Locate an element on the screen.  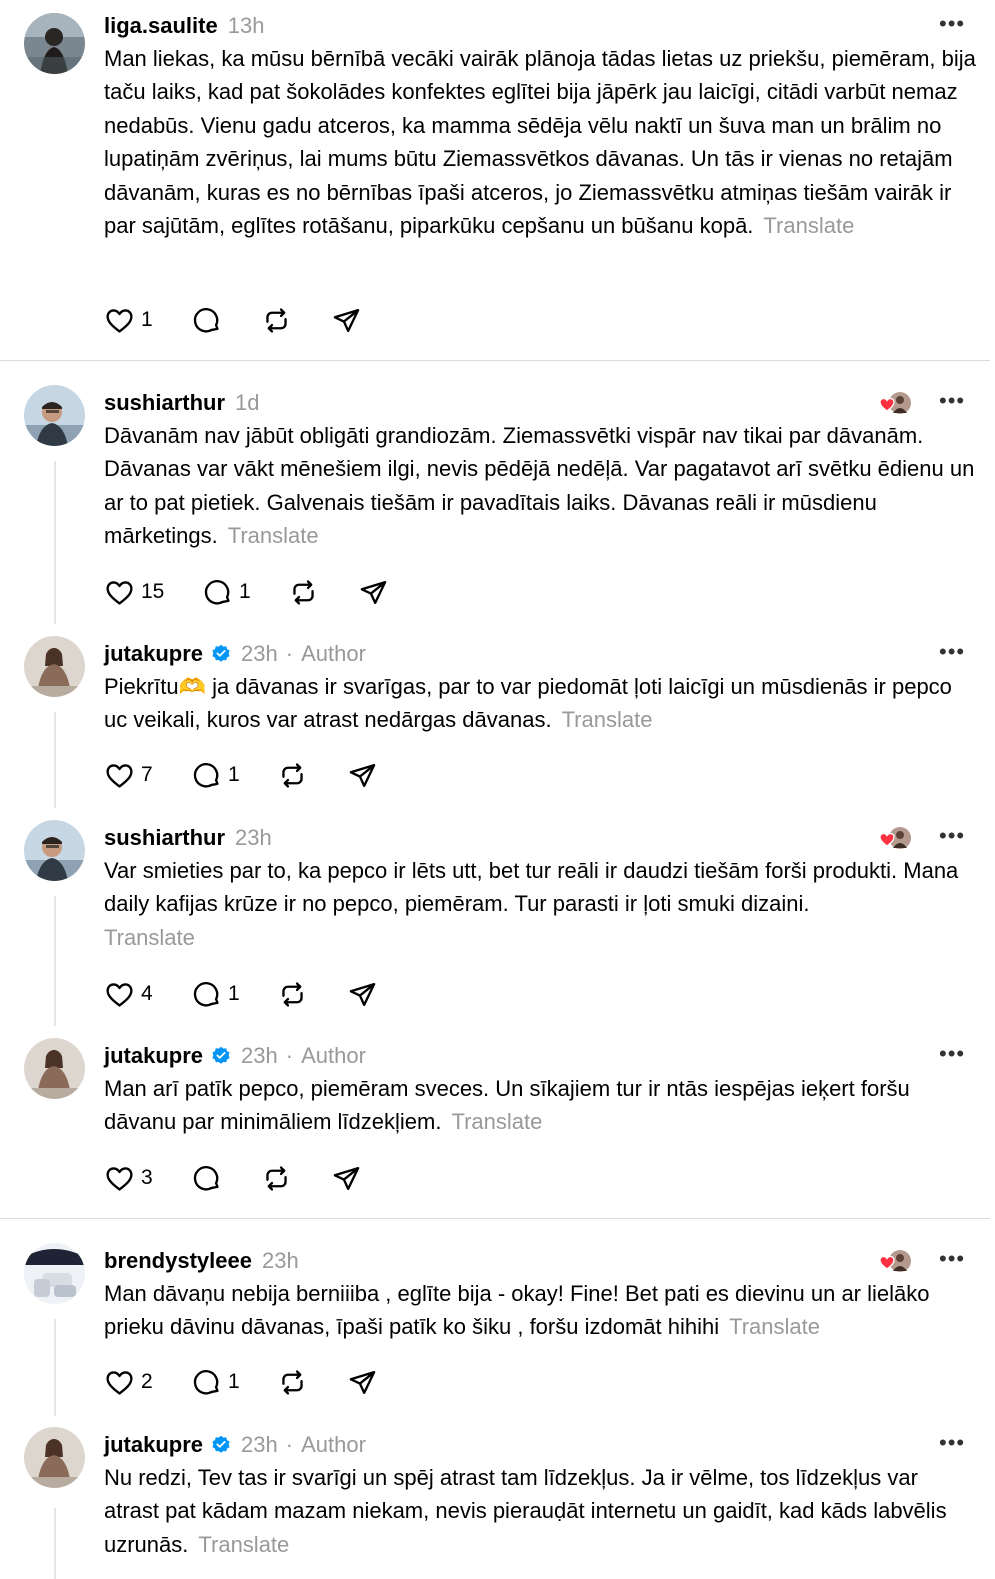
author-label: Author is located at coordinates (333, 1444).